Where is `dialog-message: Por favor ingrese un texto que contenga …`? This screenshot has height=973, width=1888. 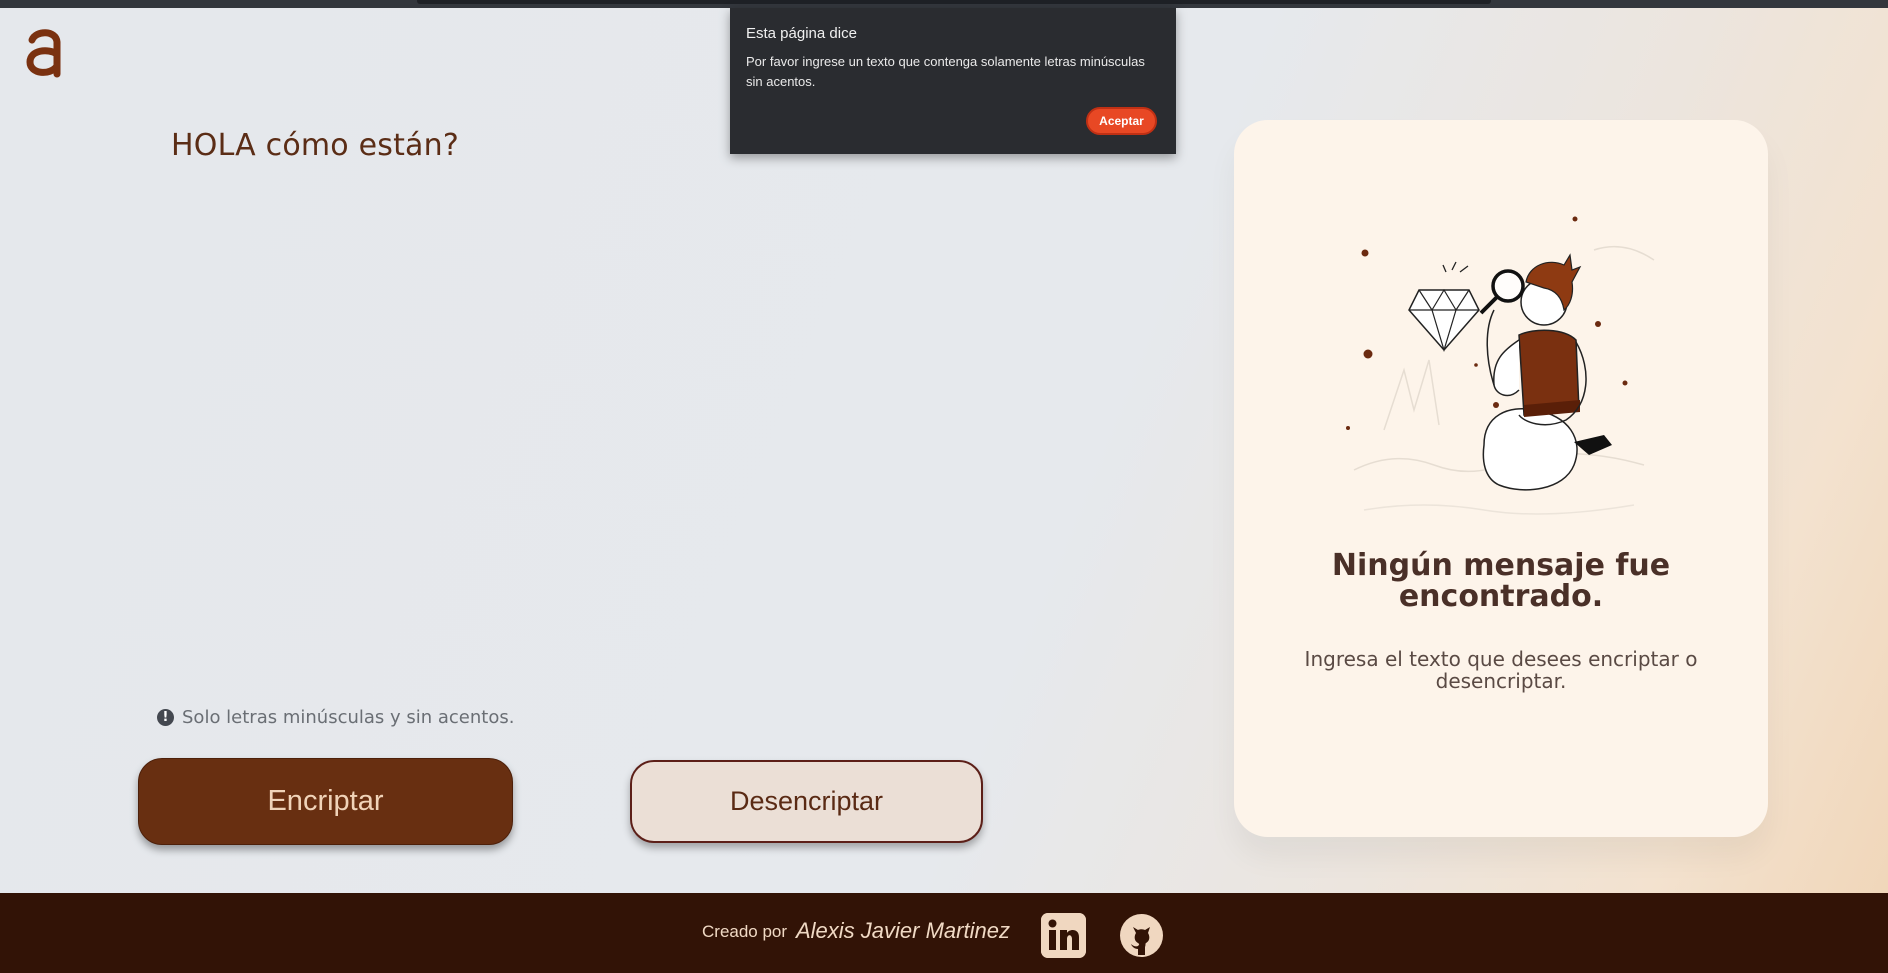 dialog-message: Por favor ingrese un texto que contenga … is located at coordinates (945, 71).